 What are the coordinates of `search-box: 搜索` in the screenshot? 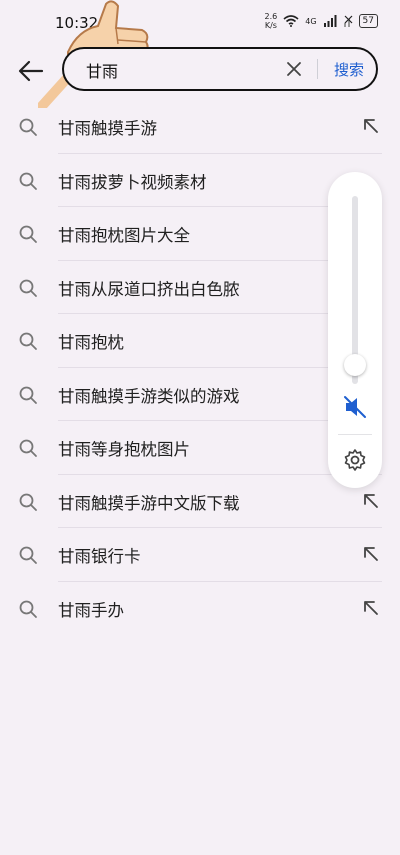 It's located at (220, 69).